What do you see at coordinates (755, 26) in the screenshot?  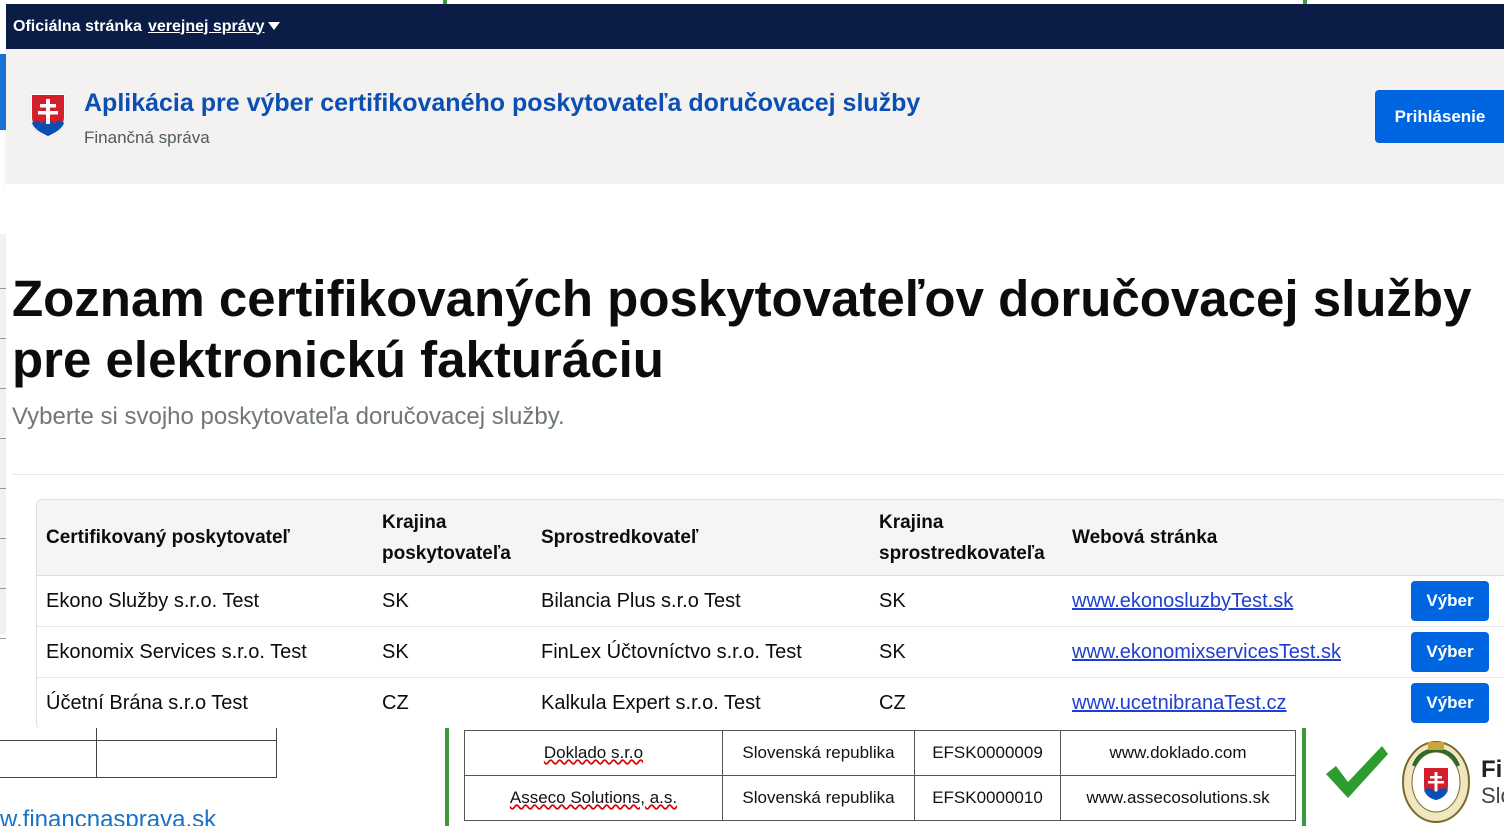 I see `gov-official-bar: Oficiálna stránka verejnej správy` at bounding box center [755, 26].